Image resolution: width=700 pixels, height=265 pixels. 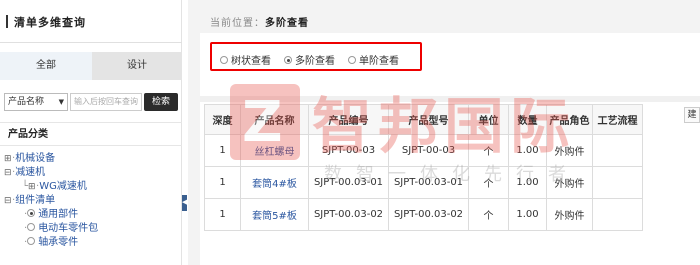 I want to click on cell-product-name-link: 套筒4#板, so click(x=274, y=182).